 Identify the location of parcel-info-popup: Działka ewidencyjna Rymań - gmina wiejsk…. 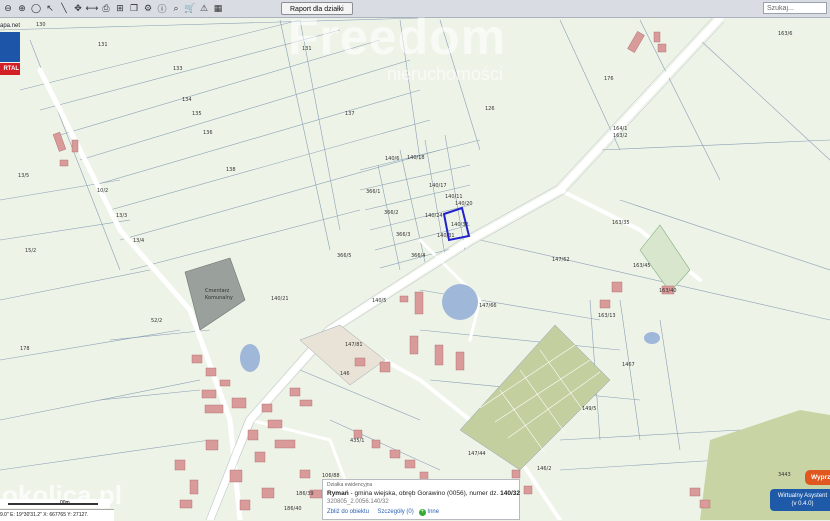
(421, 499).